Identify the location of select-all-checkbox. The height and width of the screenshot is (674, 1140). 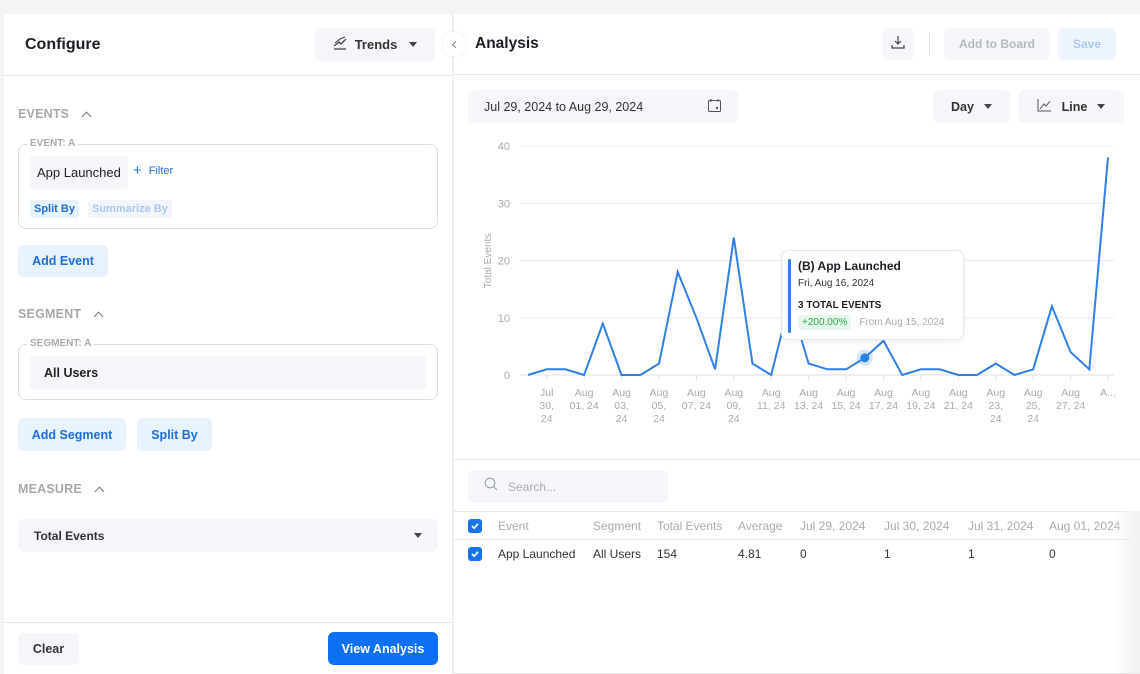
(475, 525).